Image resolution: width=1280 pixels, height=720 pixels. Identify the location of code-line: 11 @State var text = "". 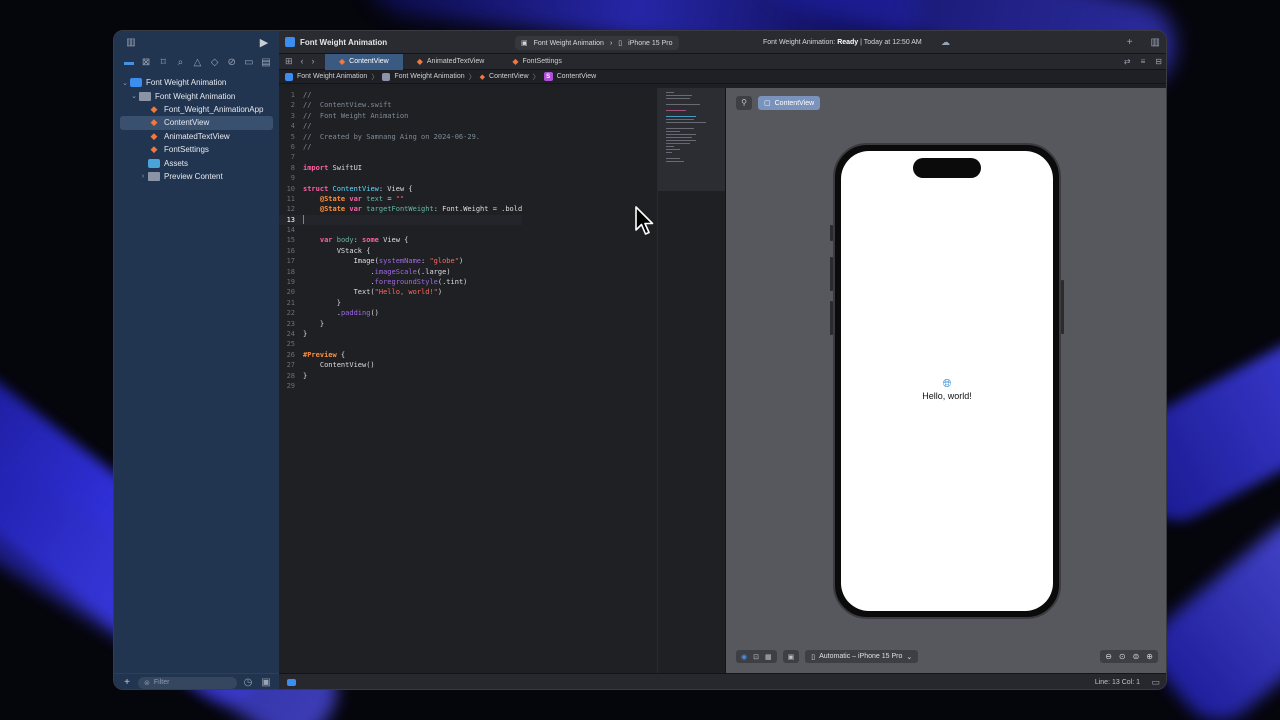
(400, 199).